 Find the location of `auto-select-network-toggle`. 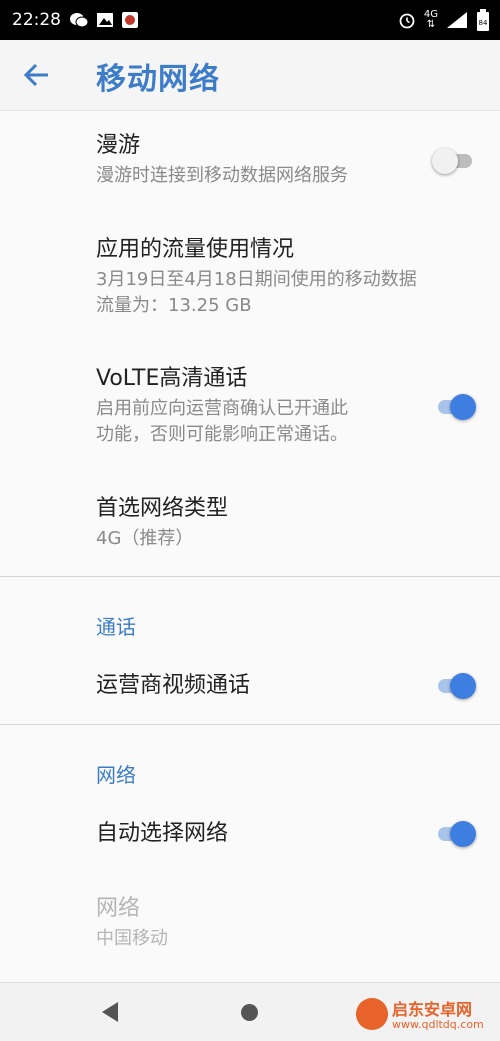

auto-select-network-toggle is located at coordinates (455, 834).